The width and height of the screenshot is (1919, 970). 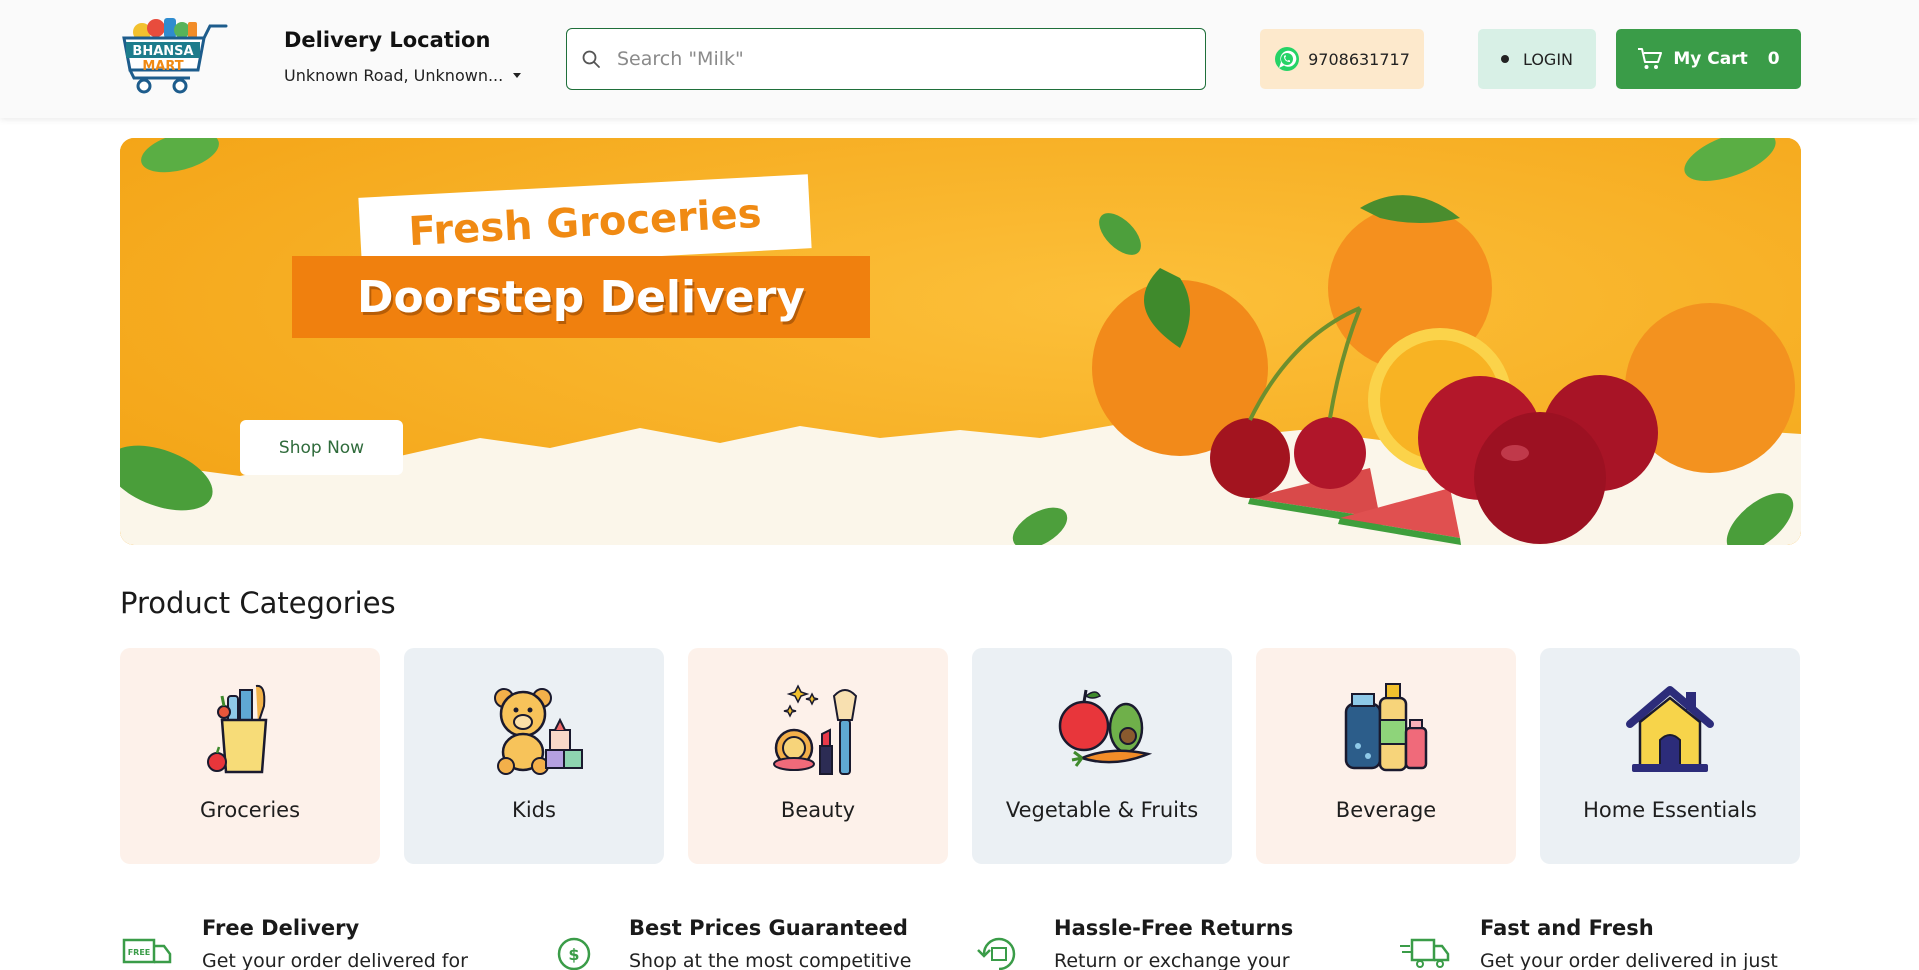 I want to click on login-label: LOGIN, so click(x=1548, y=59).